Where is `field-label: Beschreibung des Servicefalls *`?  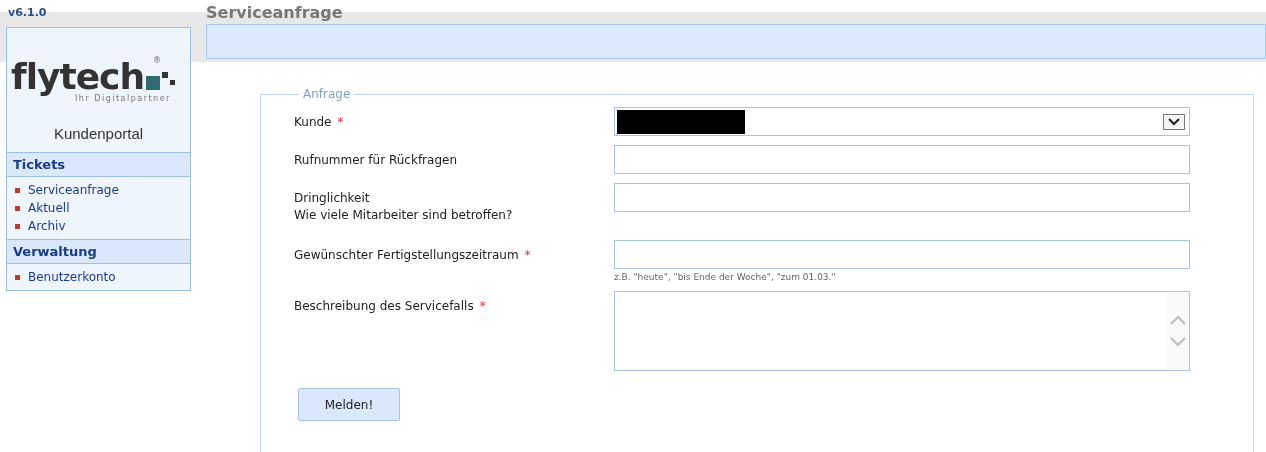
field-label: Beschreibung des Servicefalls * is located at coordinates (390, 306).